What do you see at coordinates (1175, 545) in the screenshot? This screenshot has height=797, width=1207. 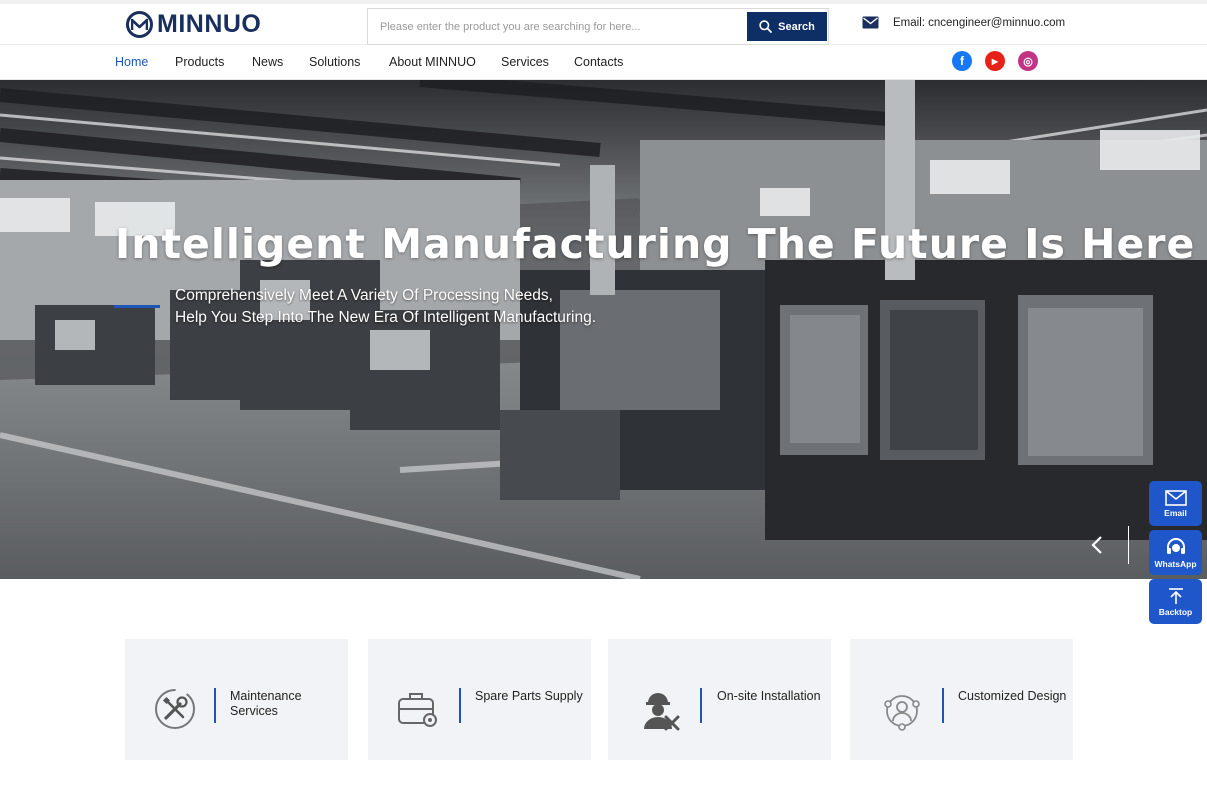 I see `headset-icon` at bounding box center [1175, 545].